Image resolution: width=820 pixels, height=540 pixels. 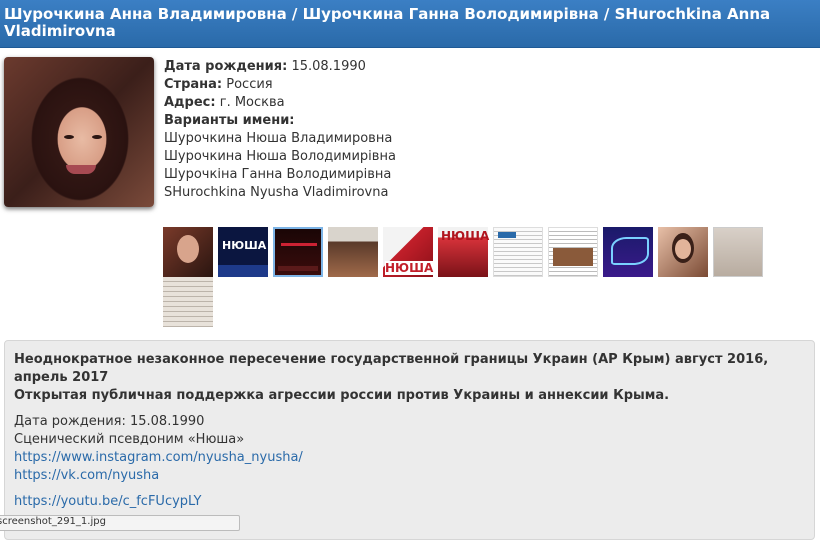 I want to click on address-label: Адрес:, so click(x=190, y=102).